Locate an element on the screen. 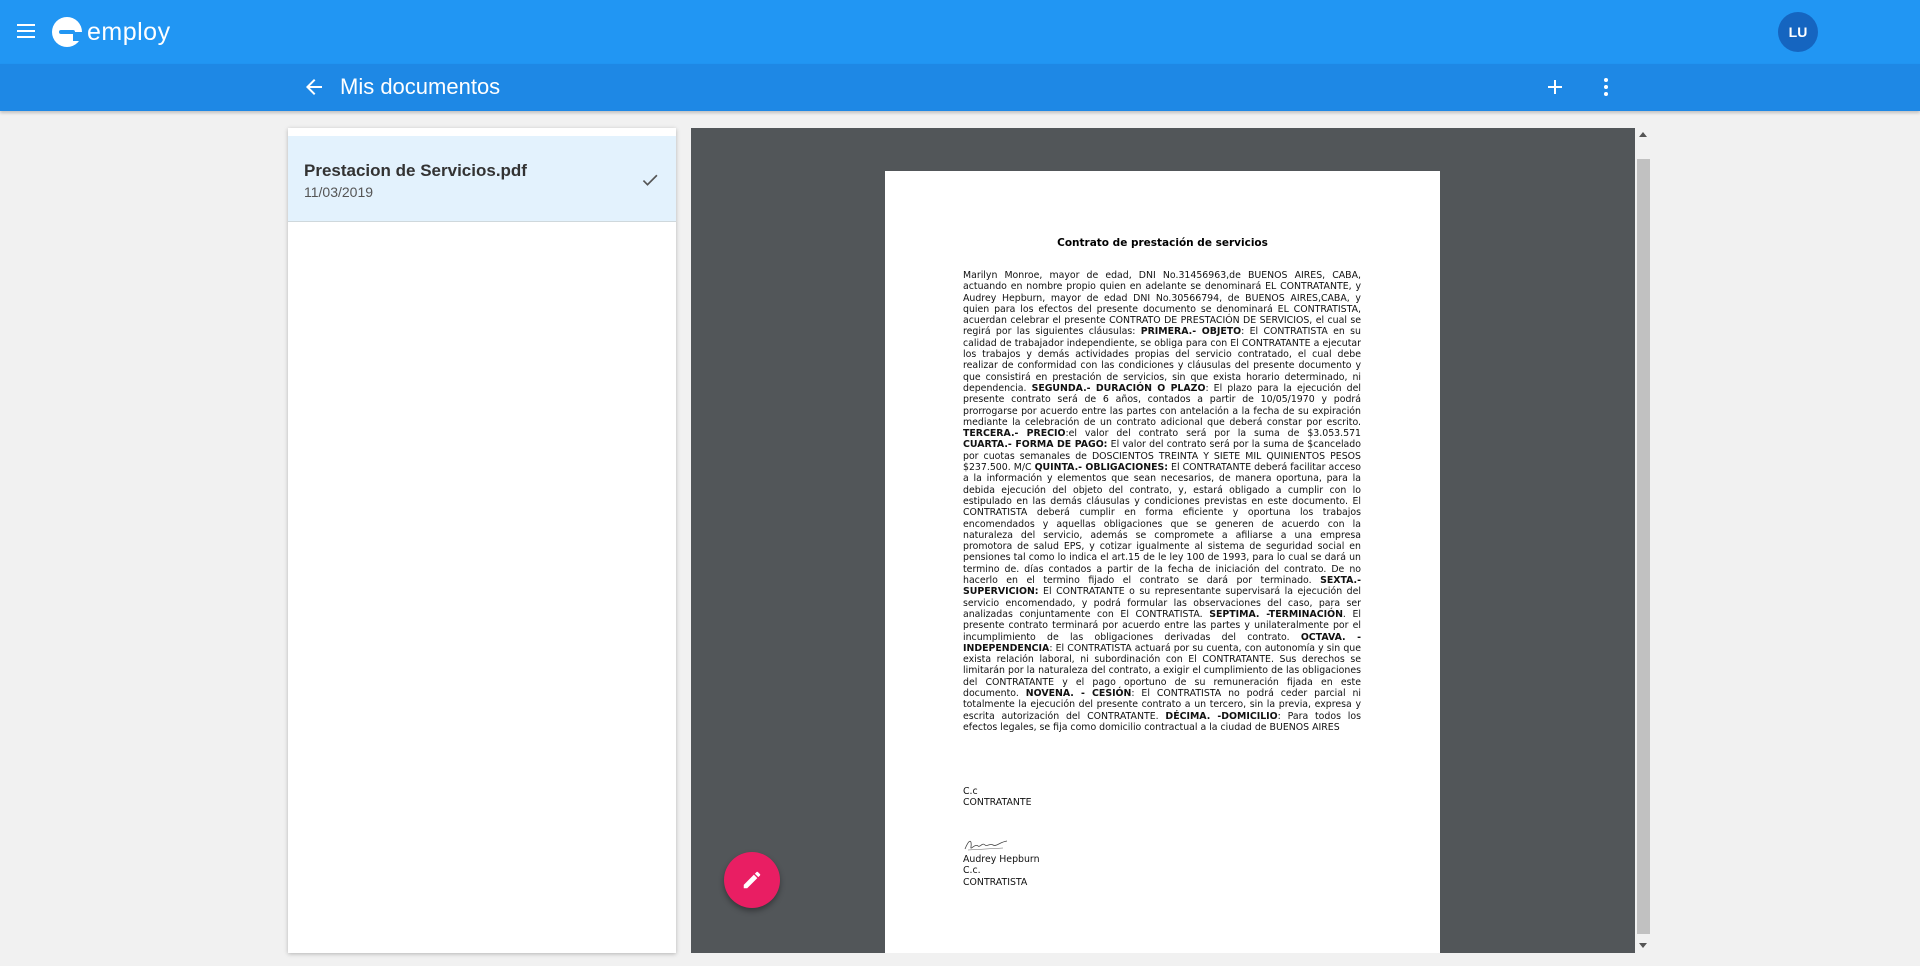 The height and width of the screenshot is (966, 1920). contract-clause-heading: TERCERA.- PRECIO is located at coordinates (1014, 434).